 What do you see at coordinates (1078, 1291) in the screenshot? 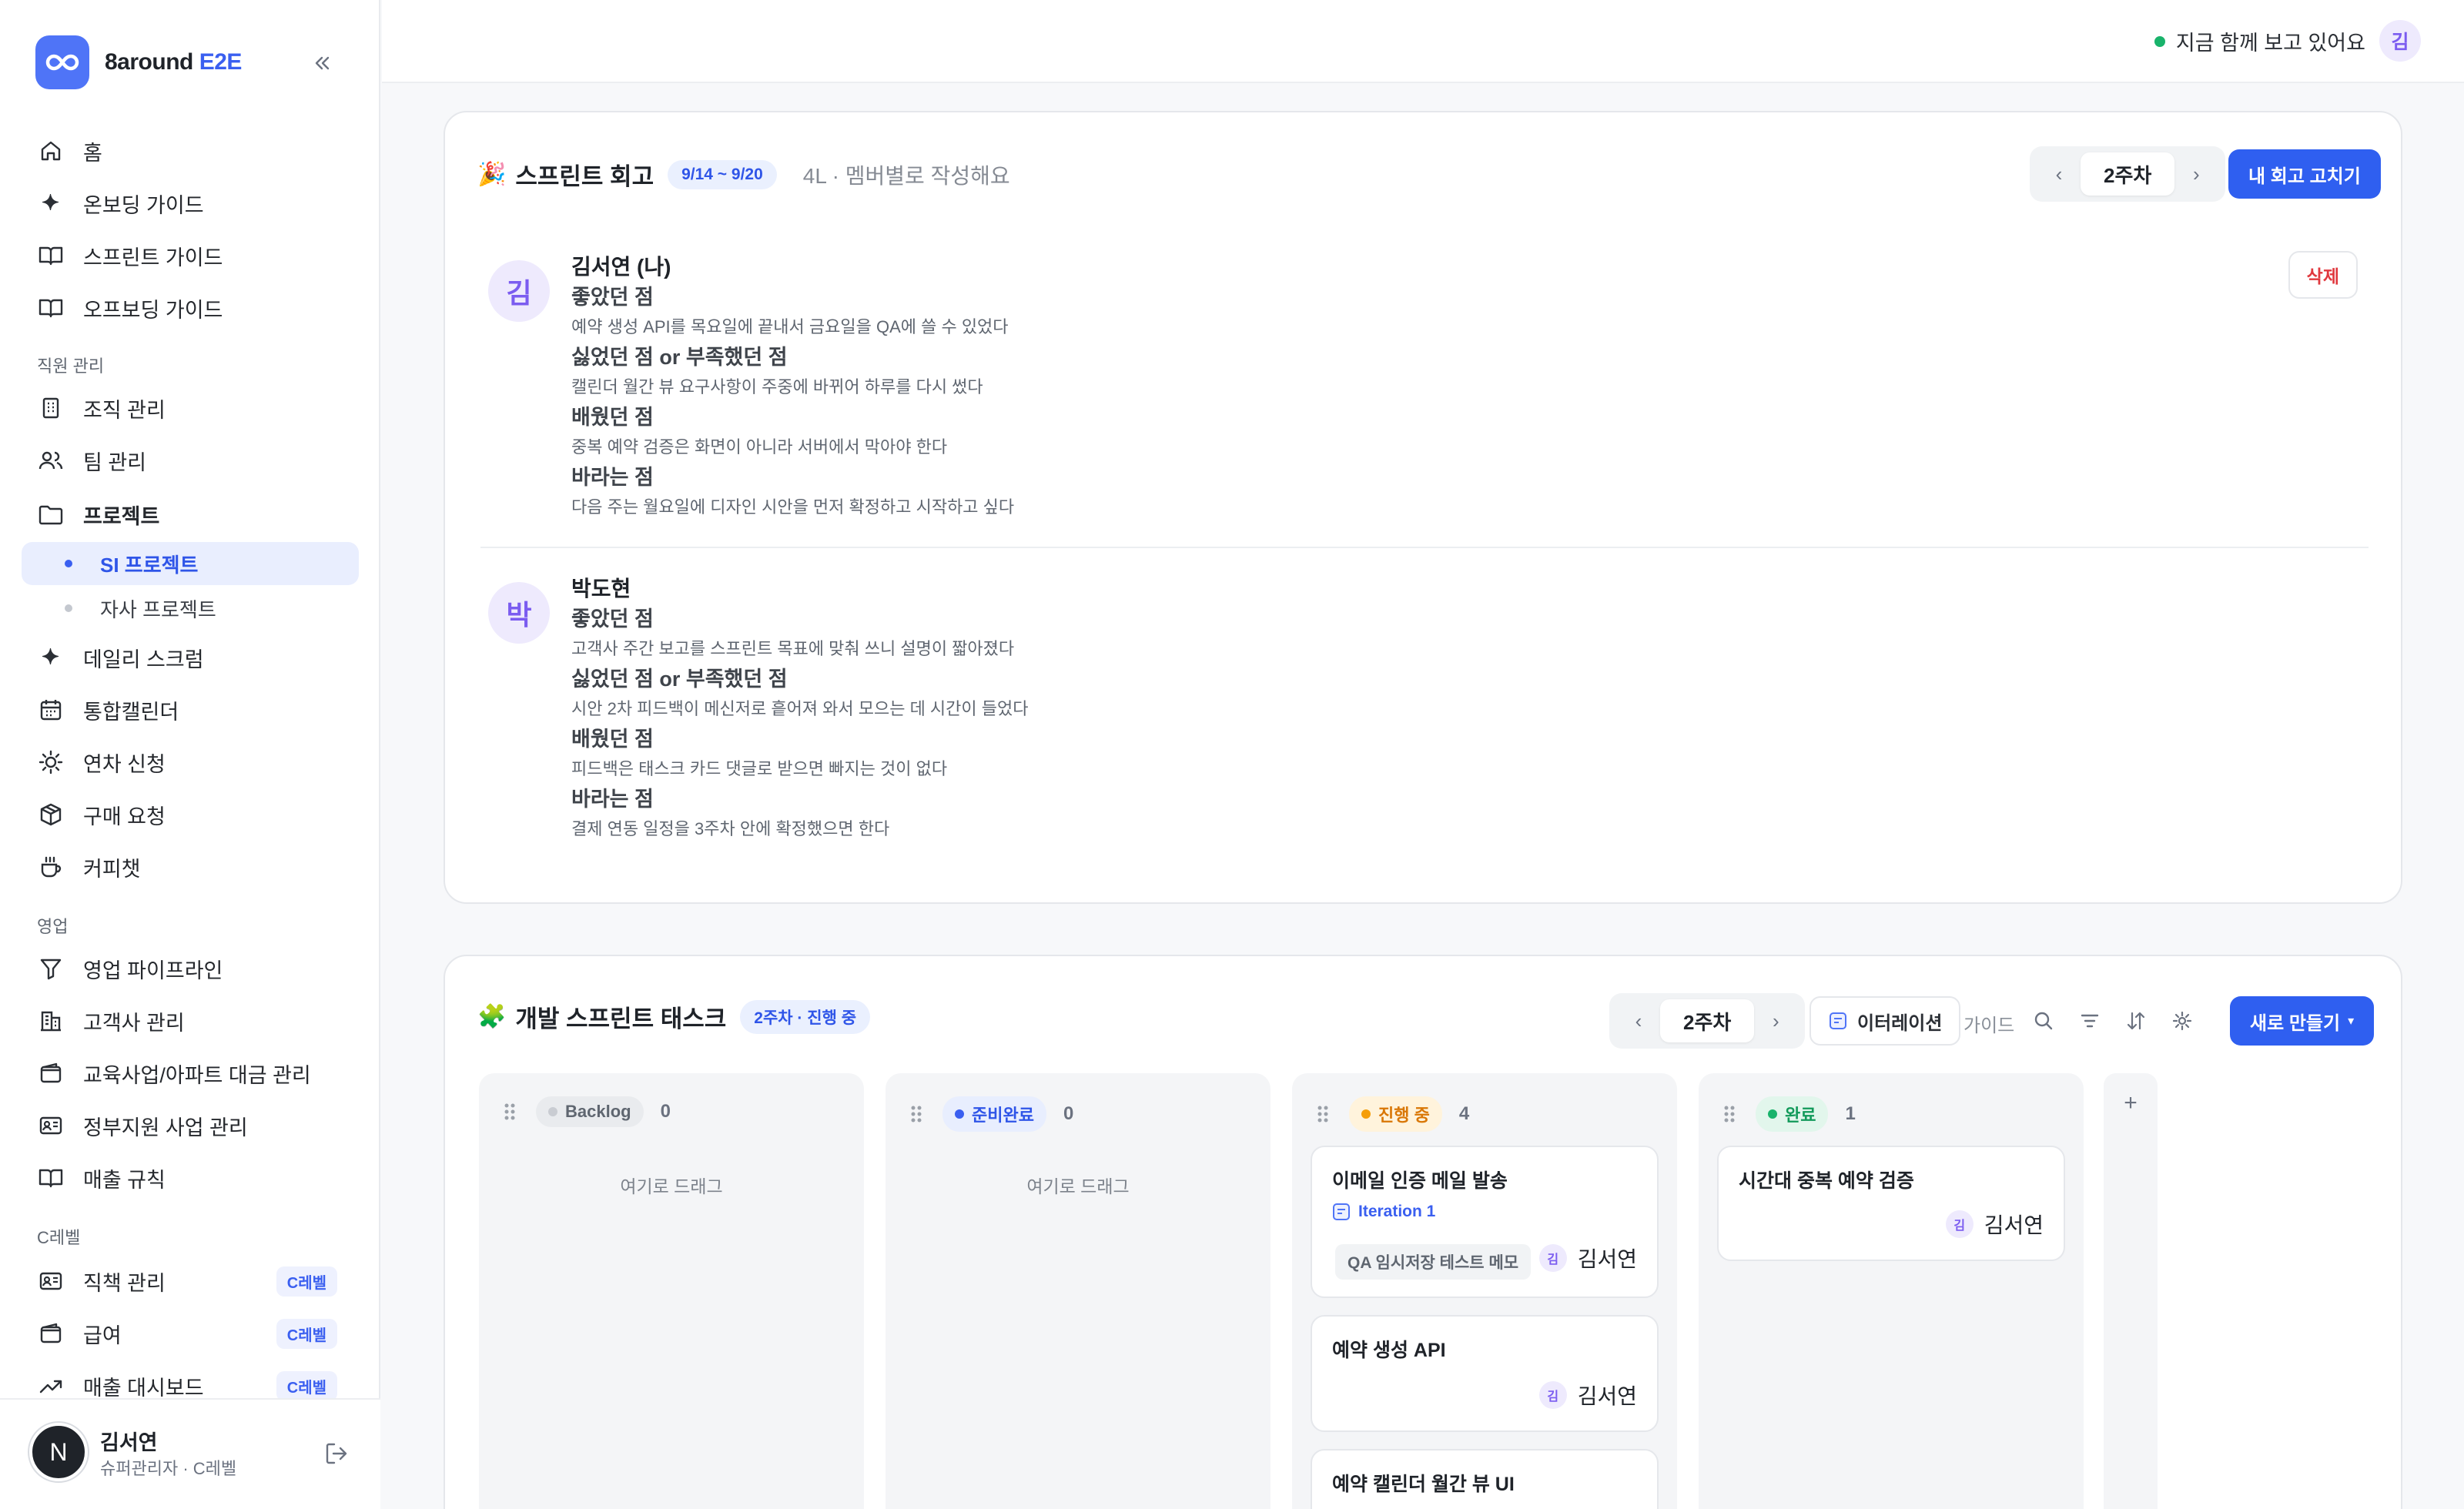
I see `kanban-column-ready: 준비완료 0 여기로 드래그` at bounding box center [1078, 1291].